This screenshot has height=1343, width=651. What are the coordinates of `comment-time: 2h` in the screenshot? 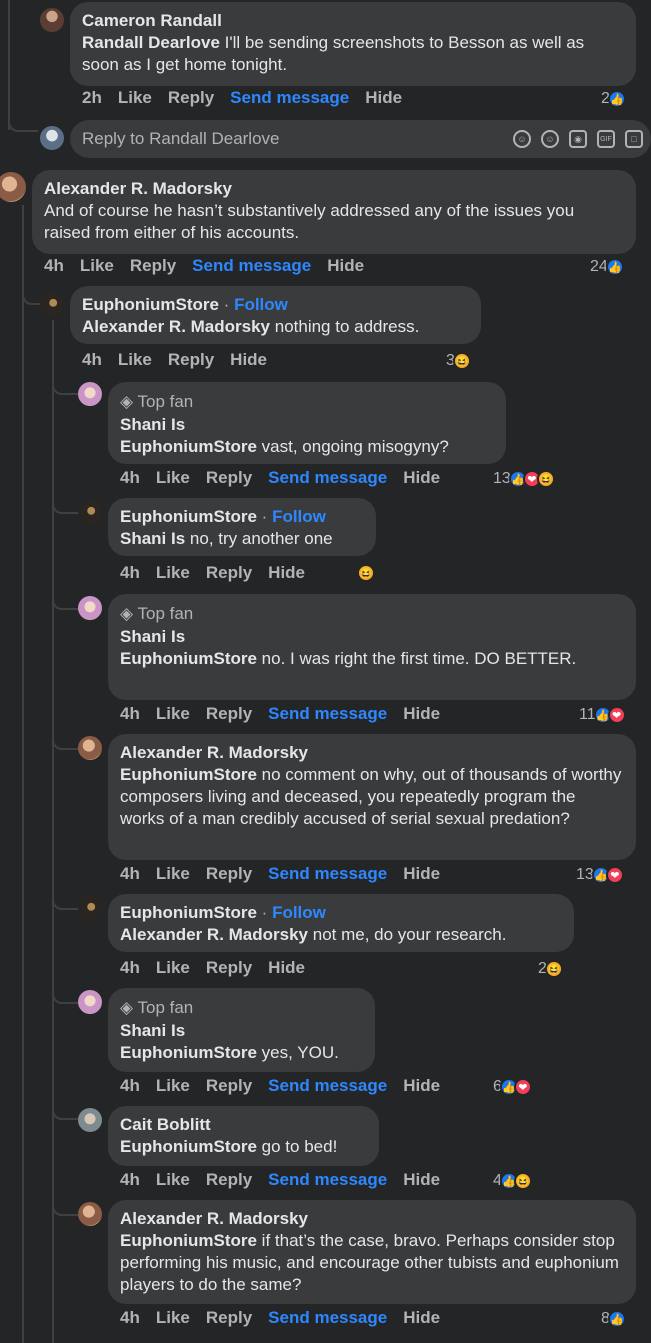 It's located at (92, 98).